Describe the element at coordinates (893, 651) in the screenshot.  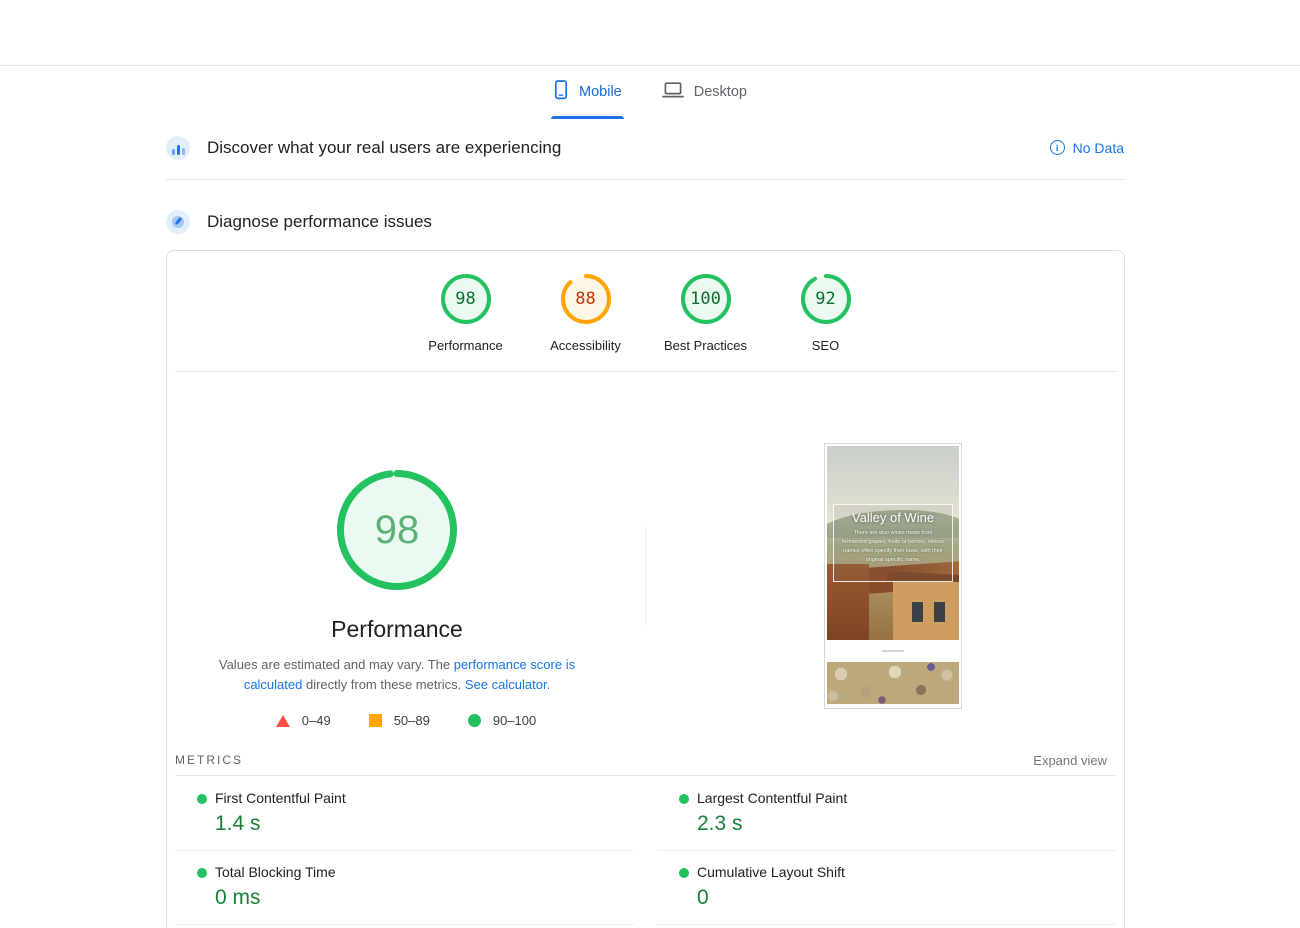
I see `screenshot-section-divider` at that location.